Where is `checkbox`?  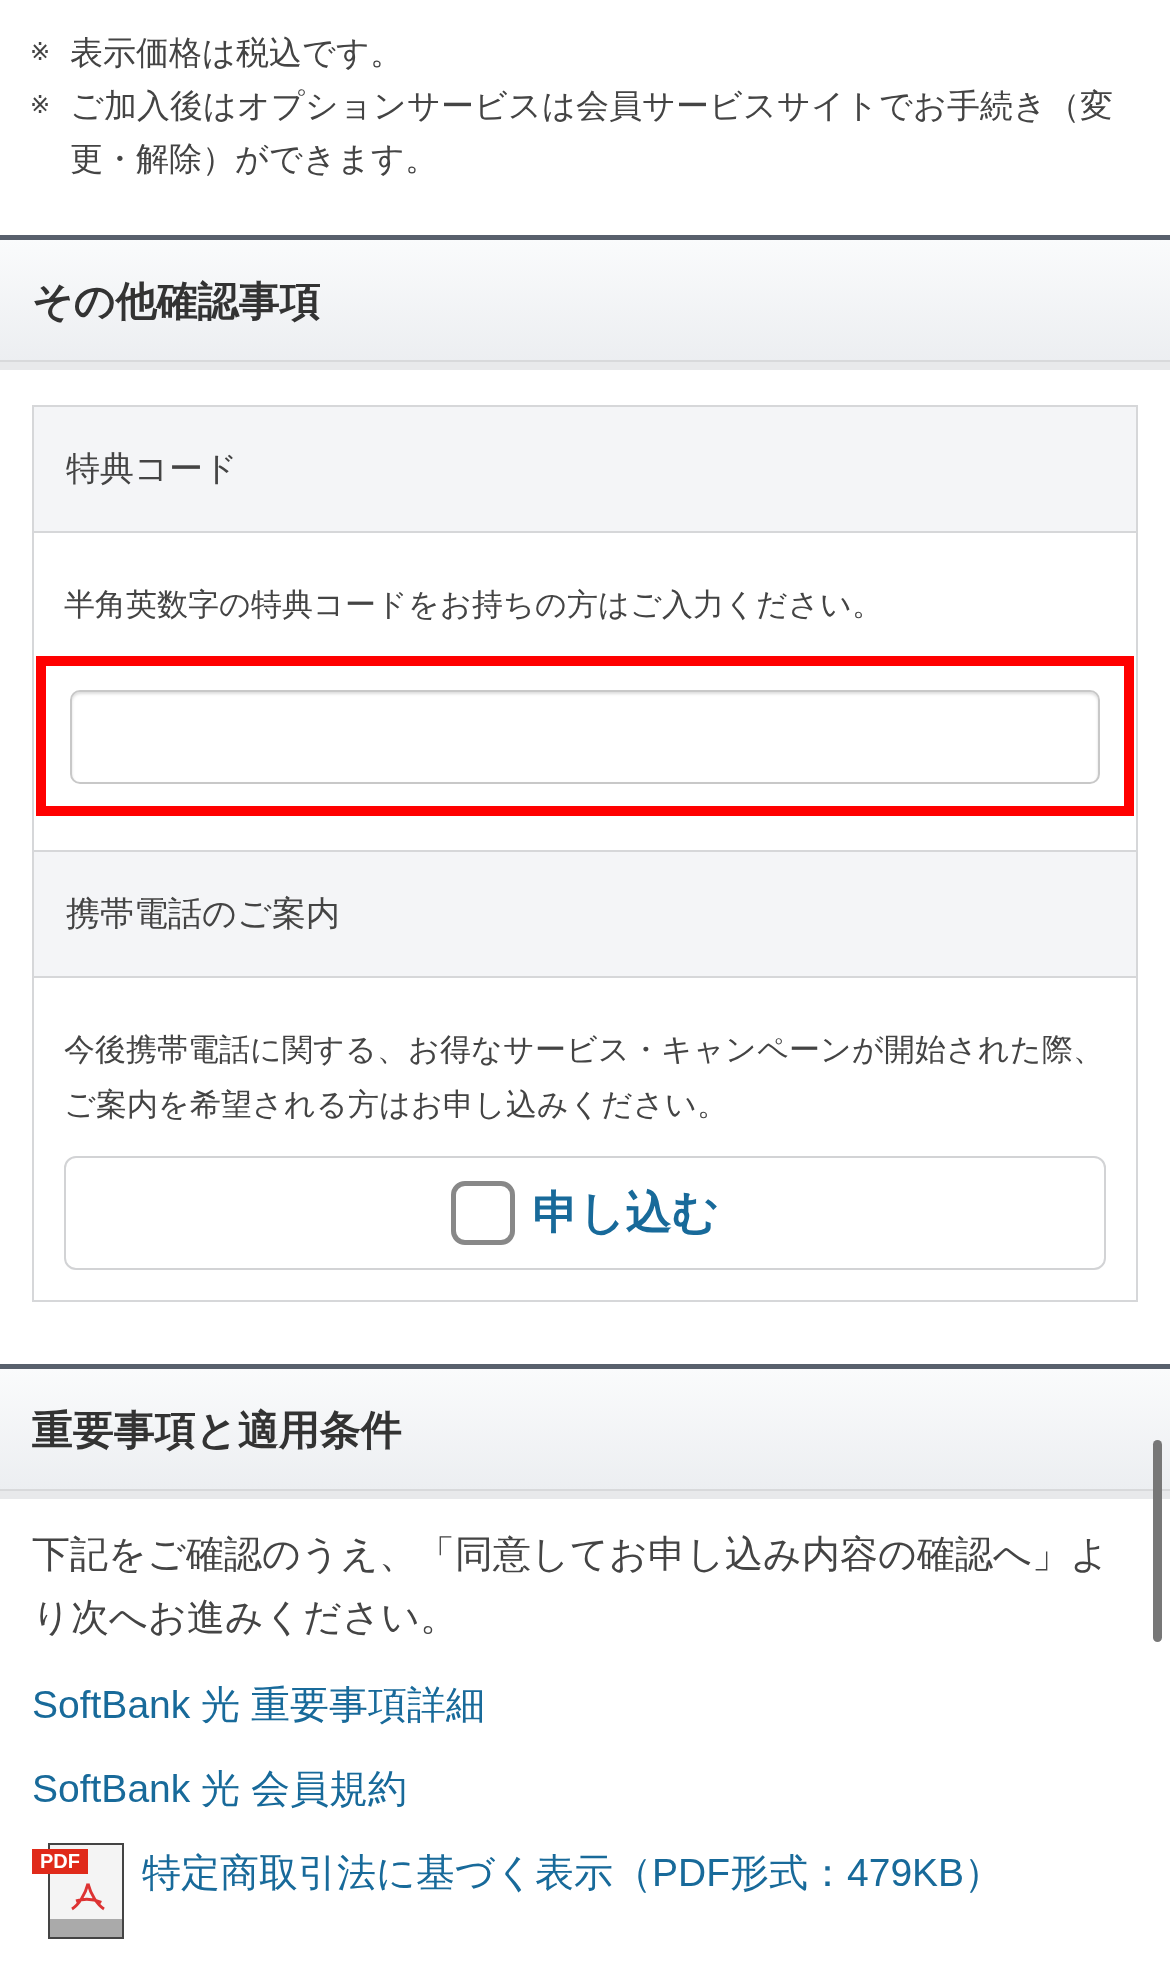
checkbox is located at coordinates (483, 1213).